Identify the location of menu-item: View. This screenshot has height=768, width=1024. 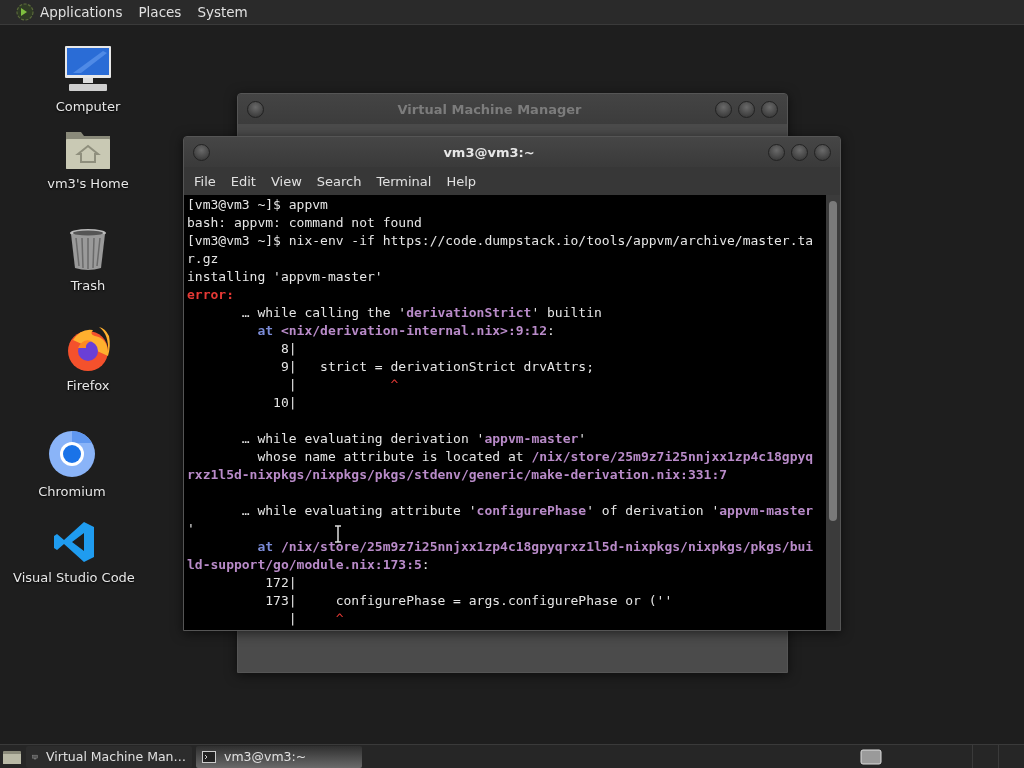
(287, 181).